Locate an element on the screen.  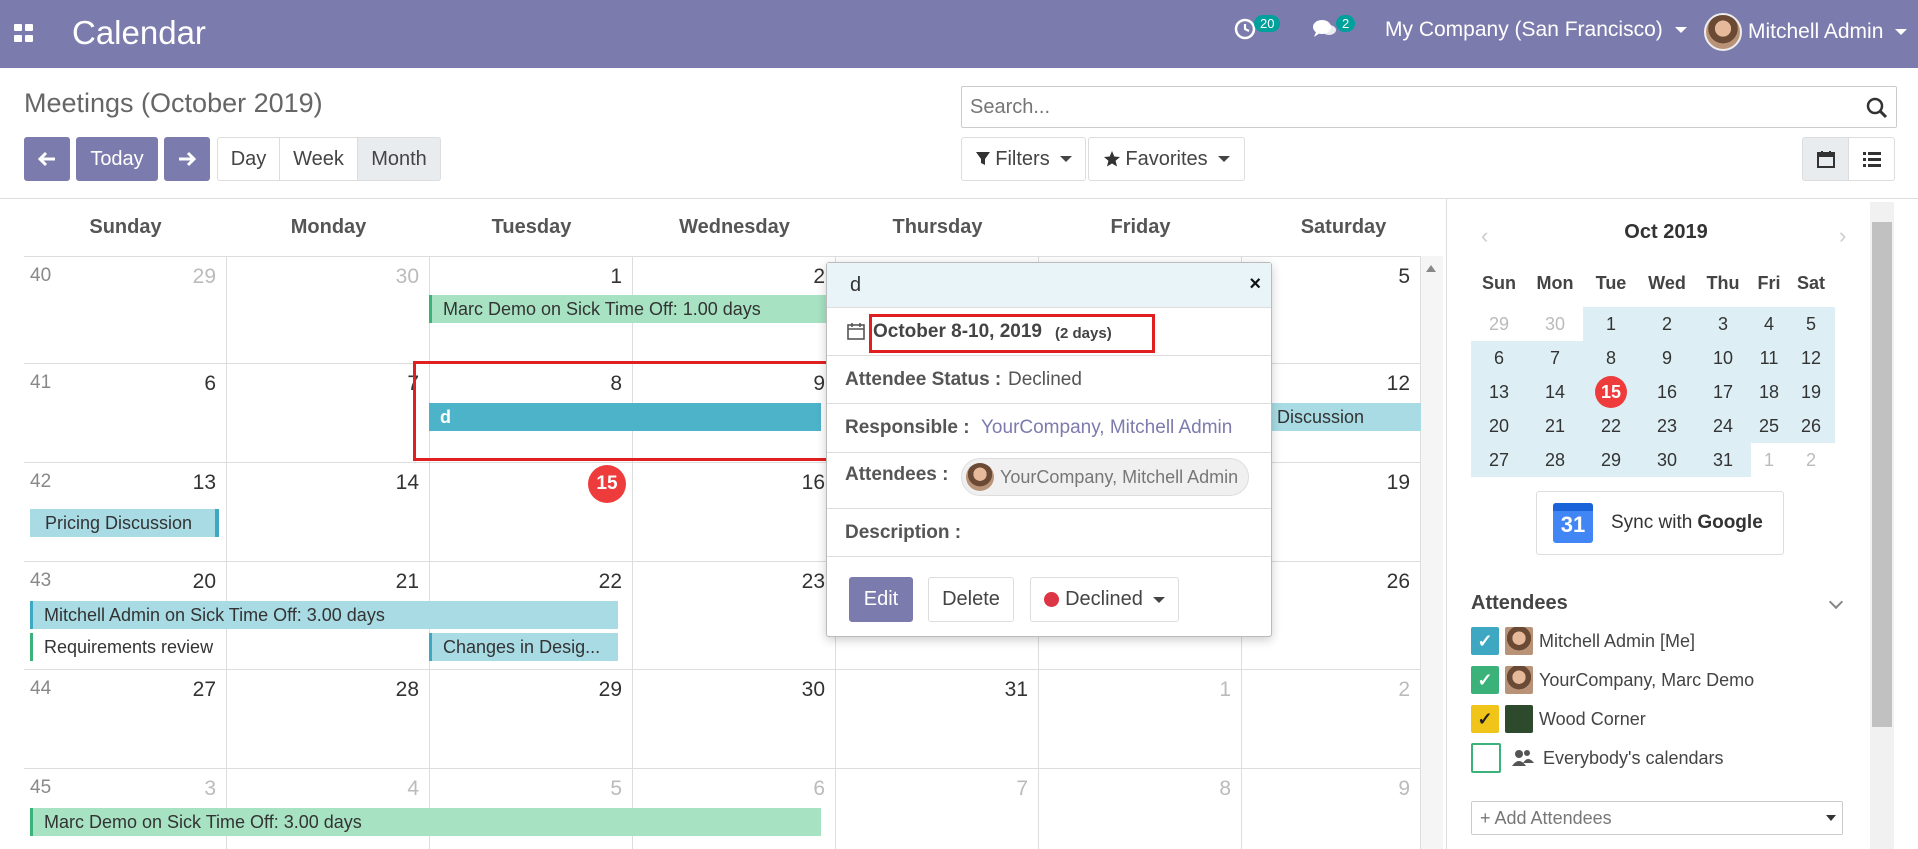
close-icon: × is located at coordinates (1255, 284).